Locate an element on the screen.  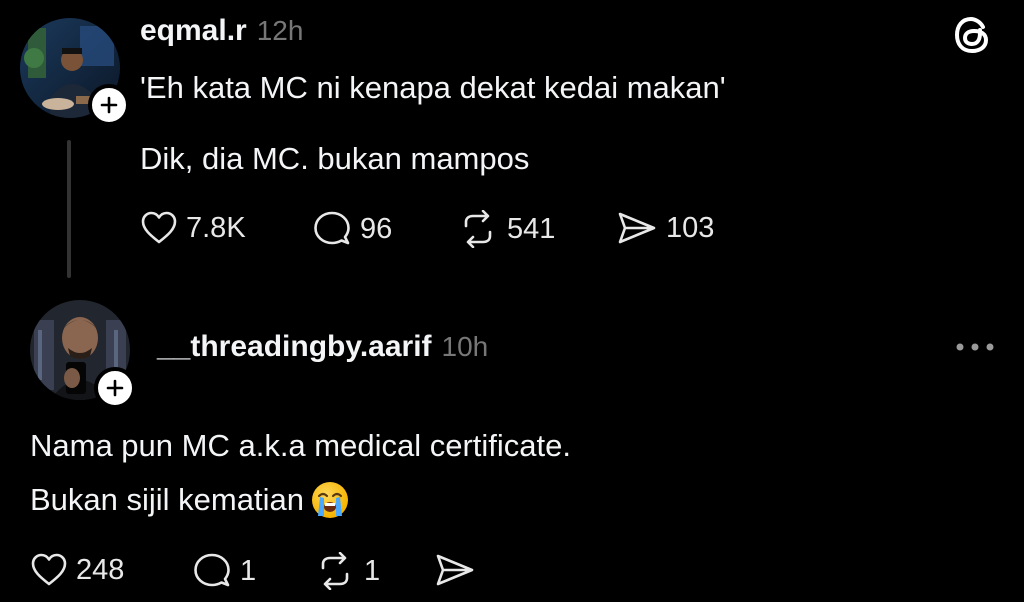
comment-button: 96 is located at coordinates (352, 229).